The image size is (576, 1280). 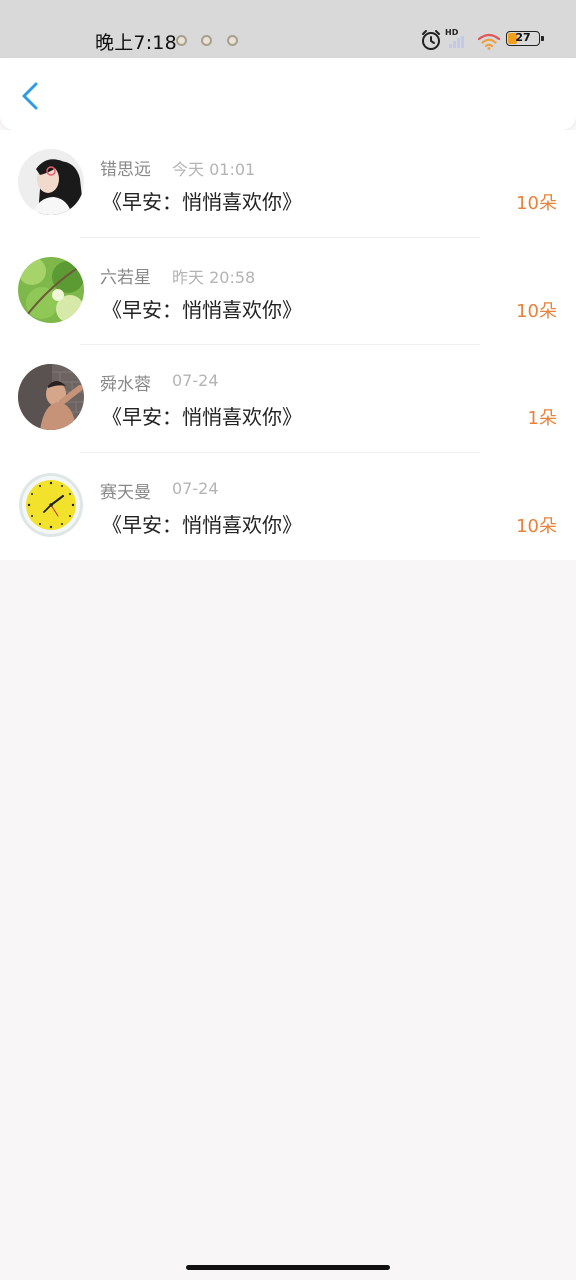 I want to click on yellow-clock-image, so click(x=51, y=504).